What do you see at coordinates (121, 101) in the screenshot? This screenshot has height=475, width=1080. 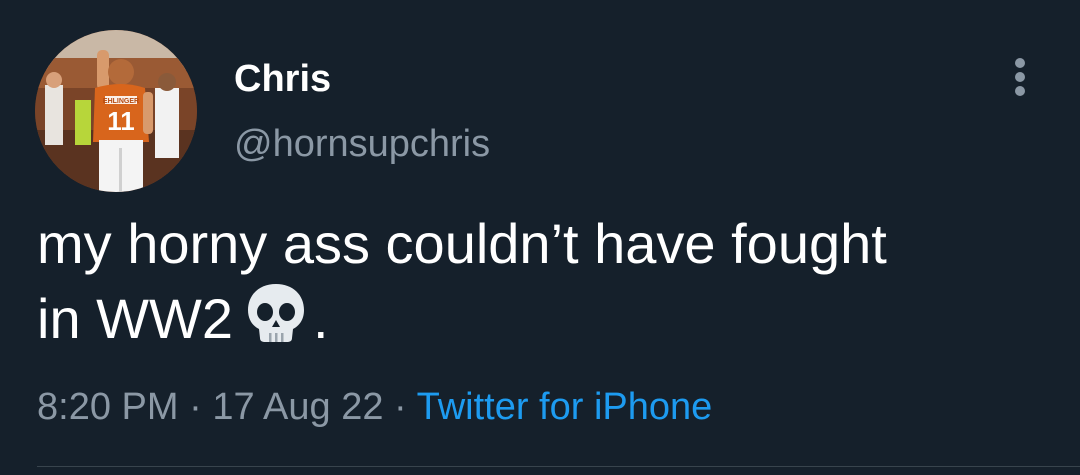 I see `avatar-jersey-name: EHLINGER` at bounding box center [121, 101].